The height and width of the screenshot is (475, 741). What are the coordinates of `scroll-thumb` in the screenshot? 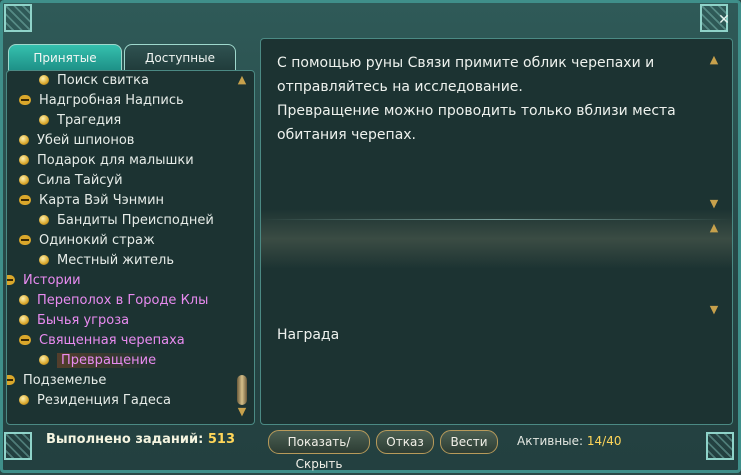 It's located at (242, 390).